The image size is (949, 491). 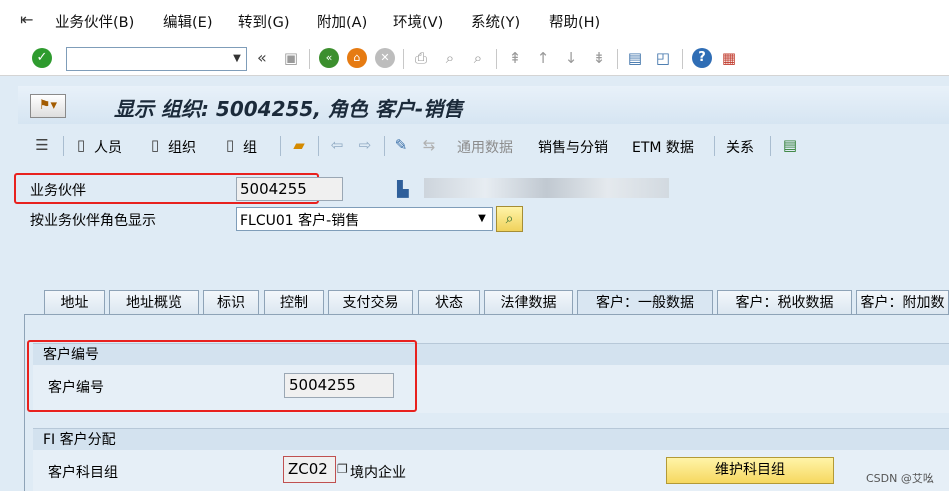 What do you see at coordinates (30, 19) in the screenshot?
I see `exit-icon: ⇤` at bounding box center [30, 19].